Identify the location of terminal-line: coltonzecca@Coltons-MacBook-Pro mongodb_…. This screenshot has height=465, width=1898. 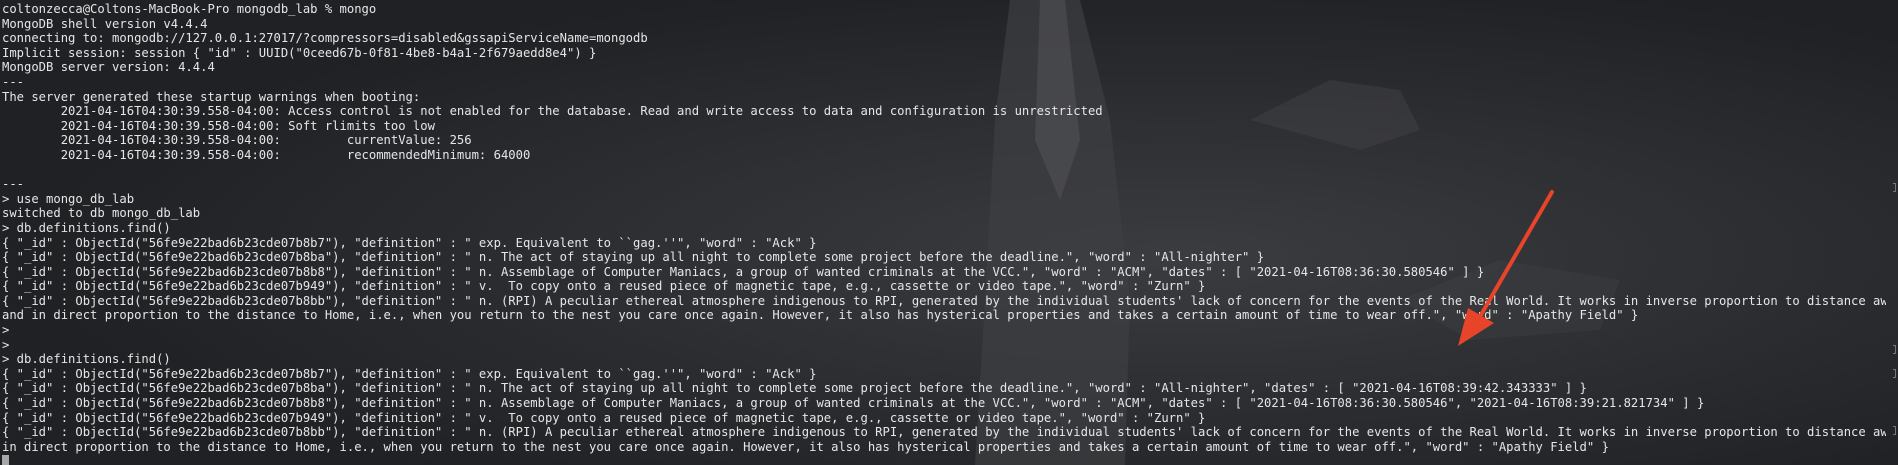
(189, 9).